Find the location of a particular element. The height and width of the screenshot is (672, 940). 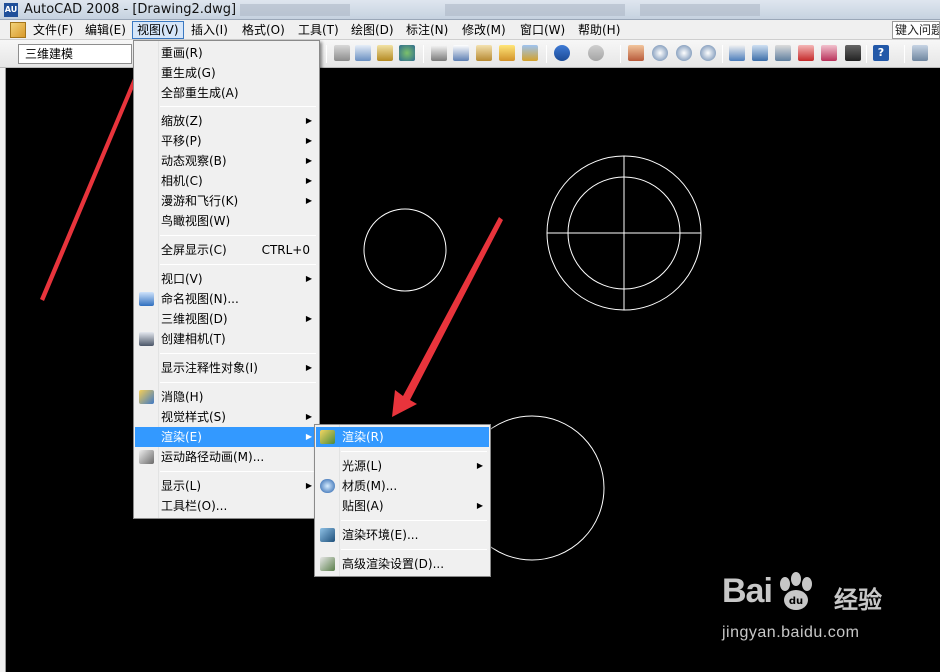

menu-item-regen-all: 全部重生成(A) is located at coordinates (226, 93).